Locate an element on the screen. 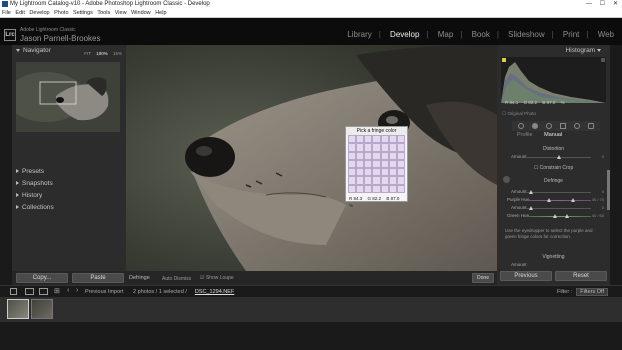  module-book: Book is located at coordinates (481, 34).